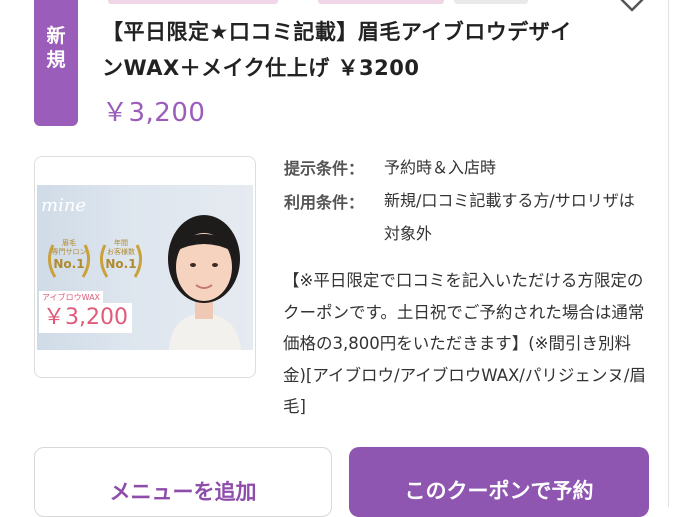  What do you see at coordinates (121, 252) in the screenshot?
I see `award-2-mid: お客様数` at bounding box center [121, 252].